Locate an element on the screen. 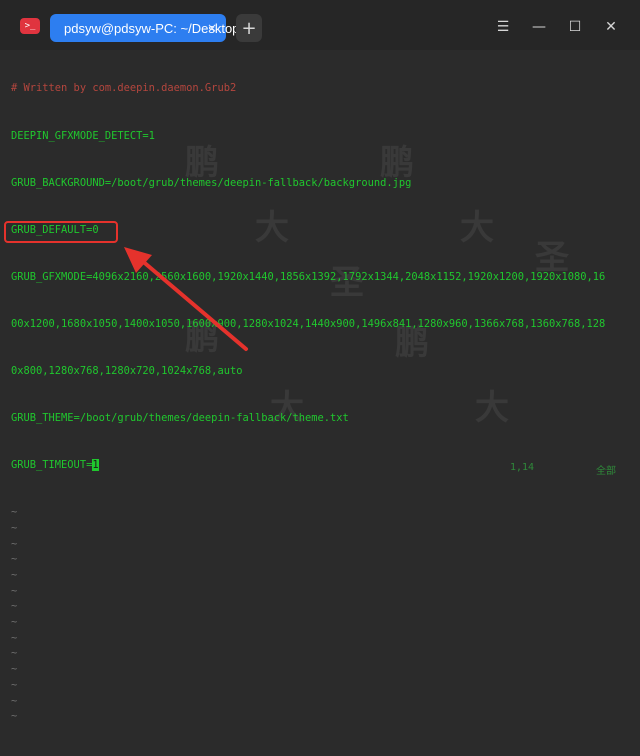  terminal-icon-glyph: >_ is located at coordinates (30, 25).